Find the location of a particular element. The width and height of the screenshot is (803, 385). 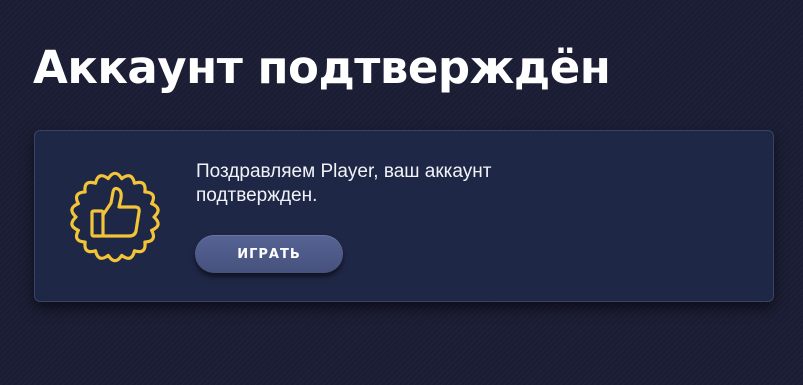

play-button: ИГРАТЬ is located at coordinates (269, 254).